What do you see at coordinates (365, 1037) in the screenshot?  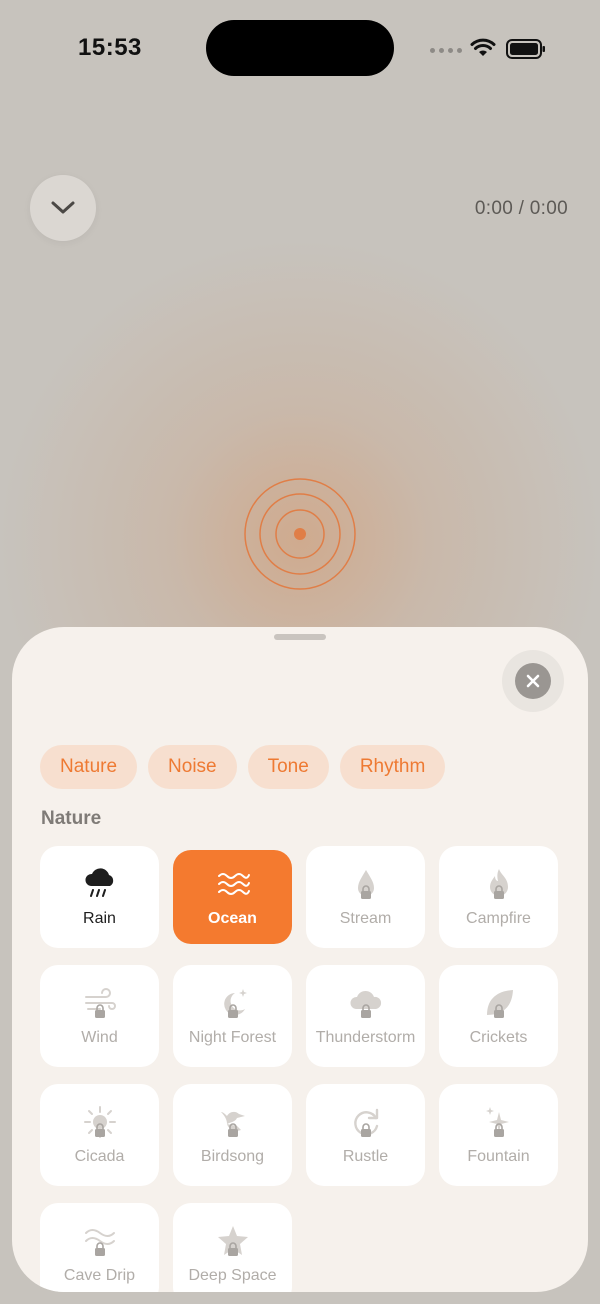 I see `sound-card-label: Thunderstorm` at bounding box center [365, 1037].